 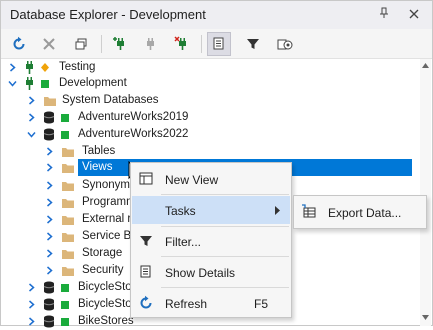 I want to click on delete-connection-icon, so click(x=180, y=43).